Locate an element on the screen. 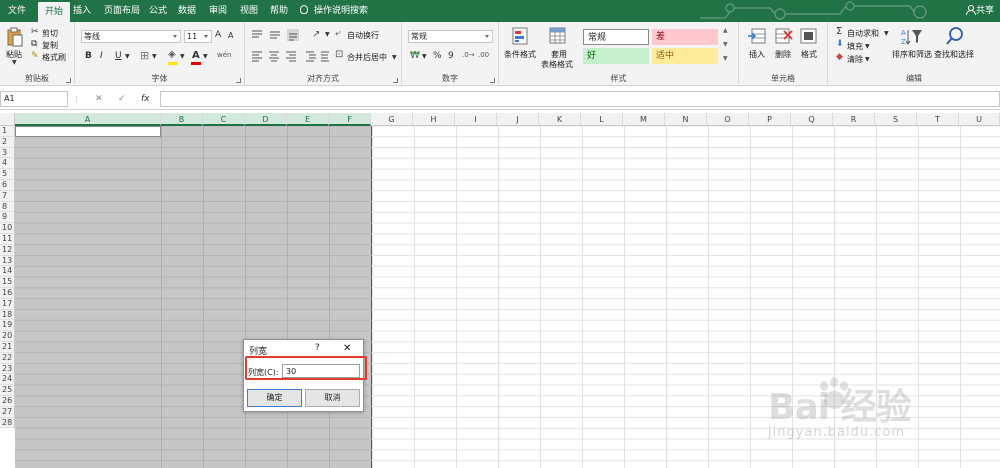  vertical-align-icons is located at coordinates (280, 35).